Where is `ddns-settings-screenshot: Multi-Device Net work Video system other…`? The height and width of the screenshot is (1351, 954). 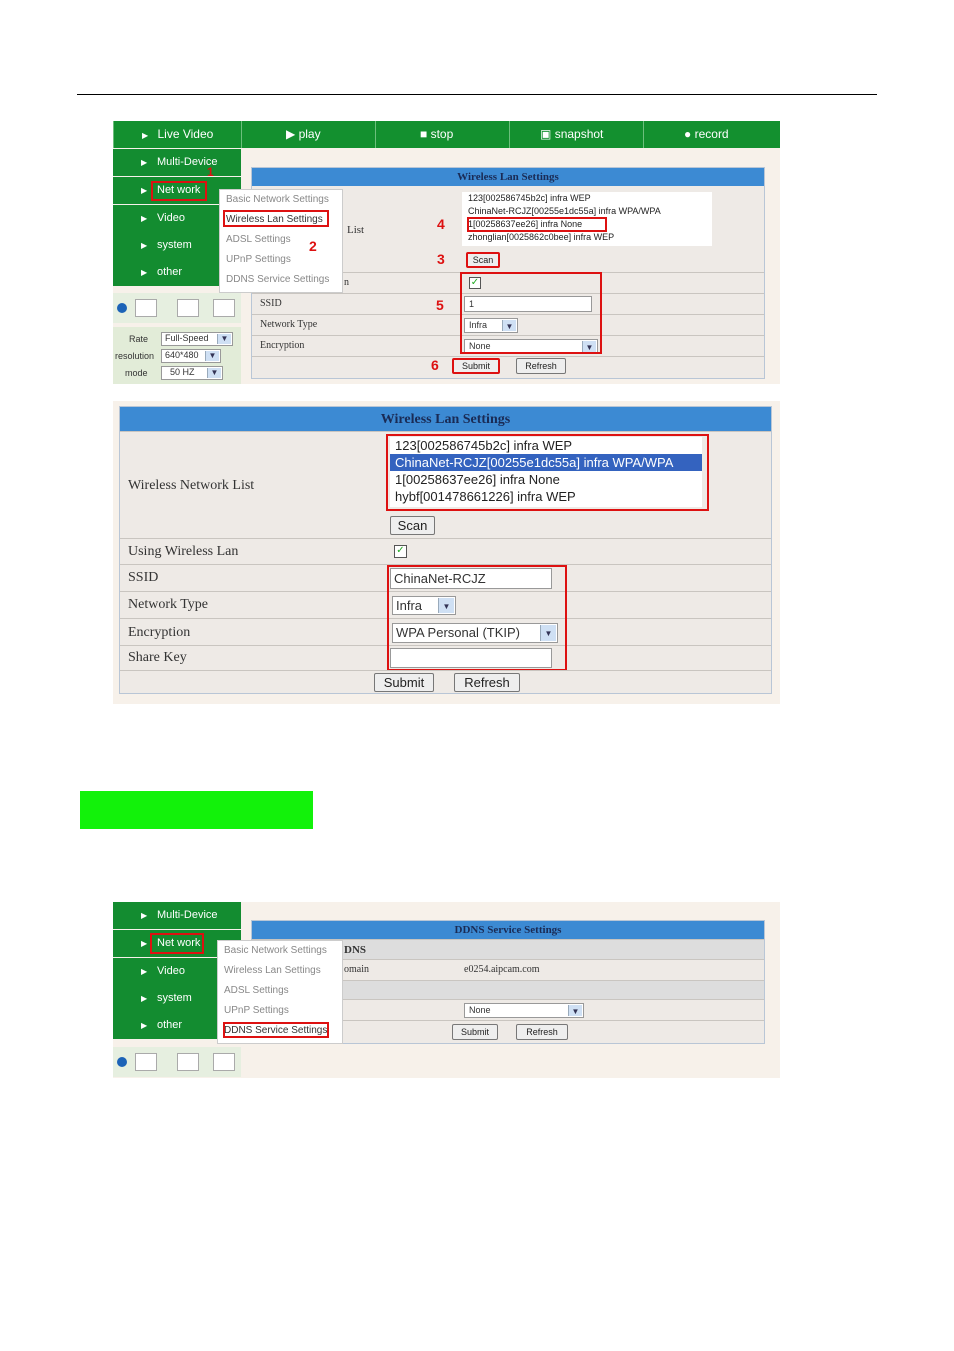 ddns-settings-screenshot: Multi-Device Net work Video system other… is located at coordinates (446, 990).